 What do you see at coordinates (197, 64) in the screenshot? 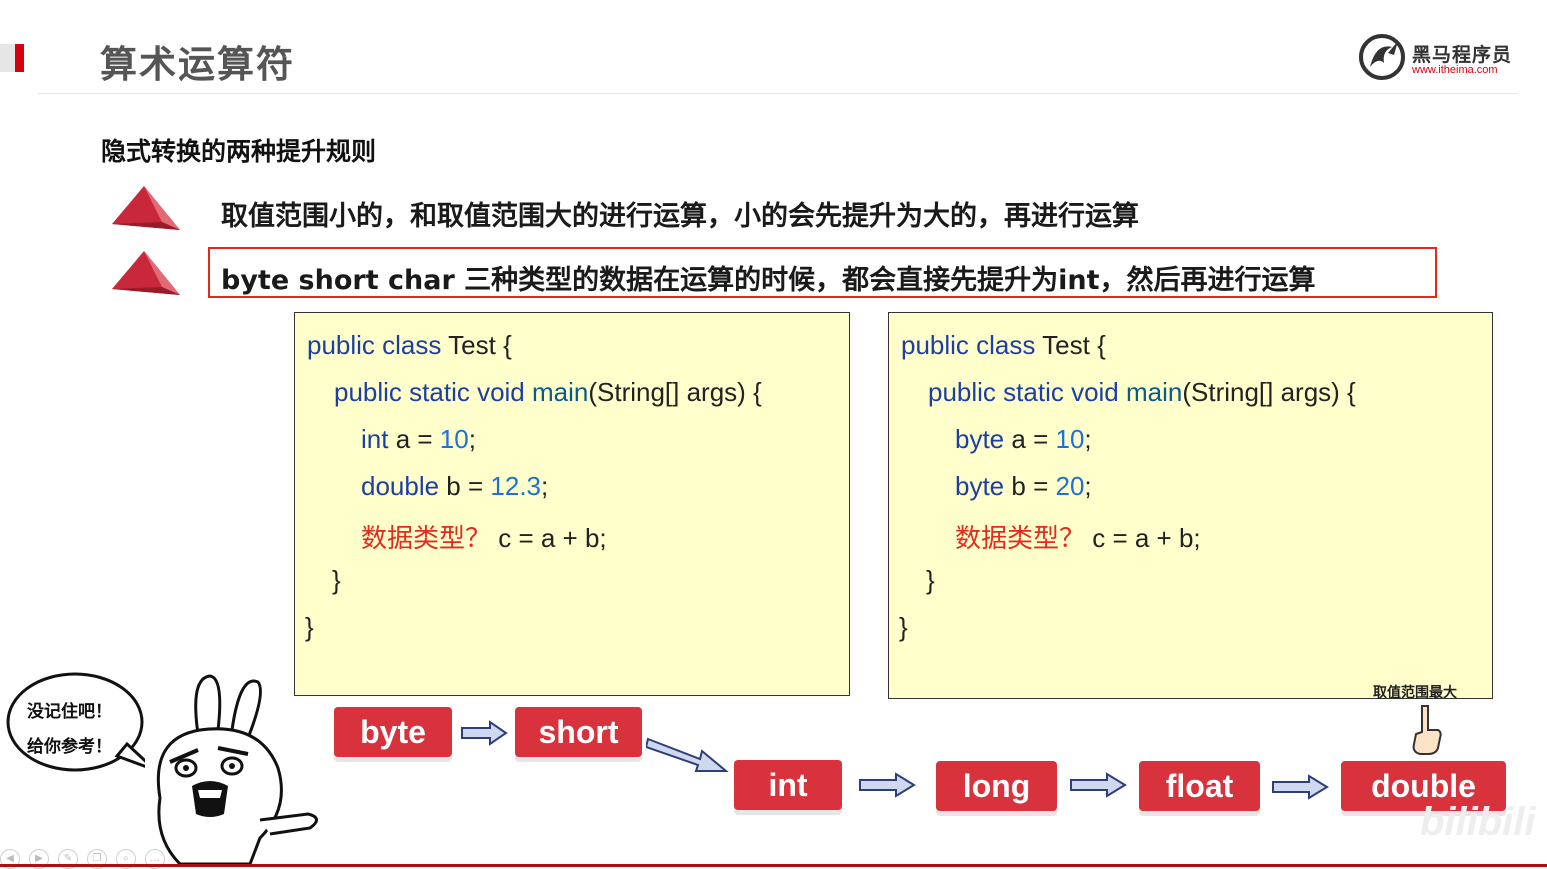
I see `page-title: 算术运算符` at bounding box center [197, 64].